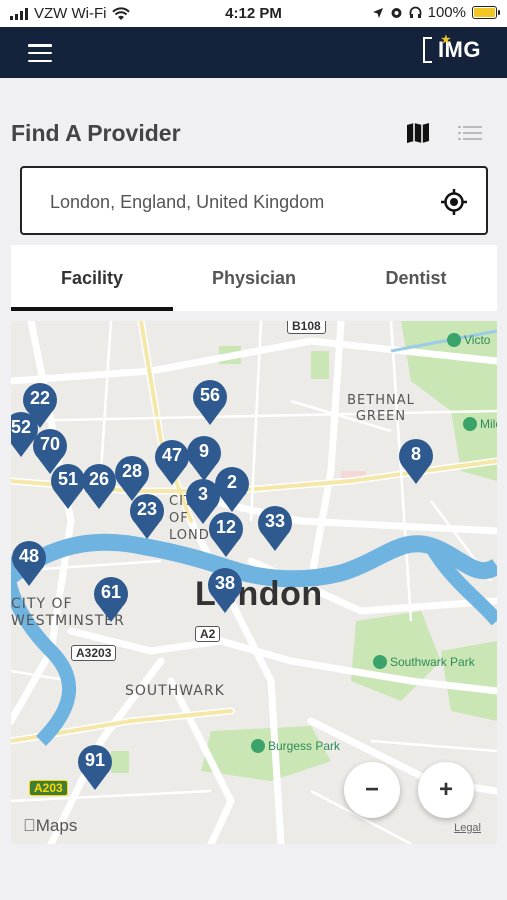 This screenshot has width=507, height=900. What do you see at coordinates (48, 788) in the screenshot?
I see `road-sign-a203: A203` at bounding box center [48, 788].